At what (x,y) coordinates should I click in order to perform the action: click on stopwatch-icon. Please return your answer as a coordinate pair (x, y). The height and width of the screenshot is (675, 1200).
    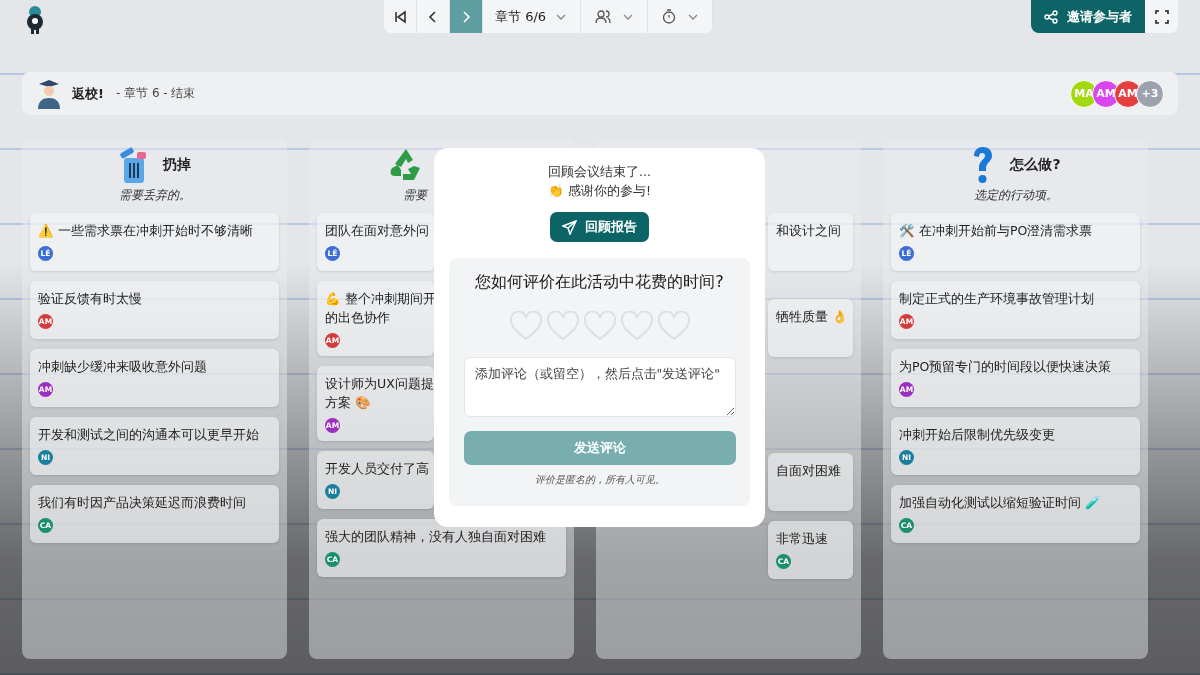
    Looking at the image, I should click on (669, 16).